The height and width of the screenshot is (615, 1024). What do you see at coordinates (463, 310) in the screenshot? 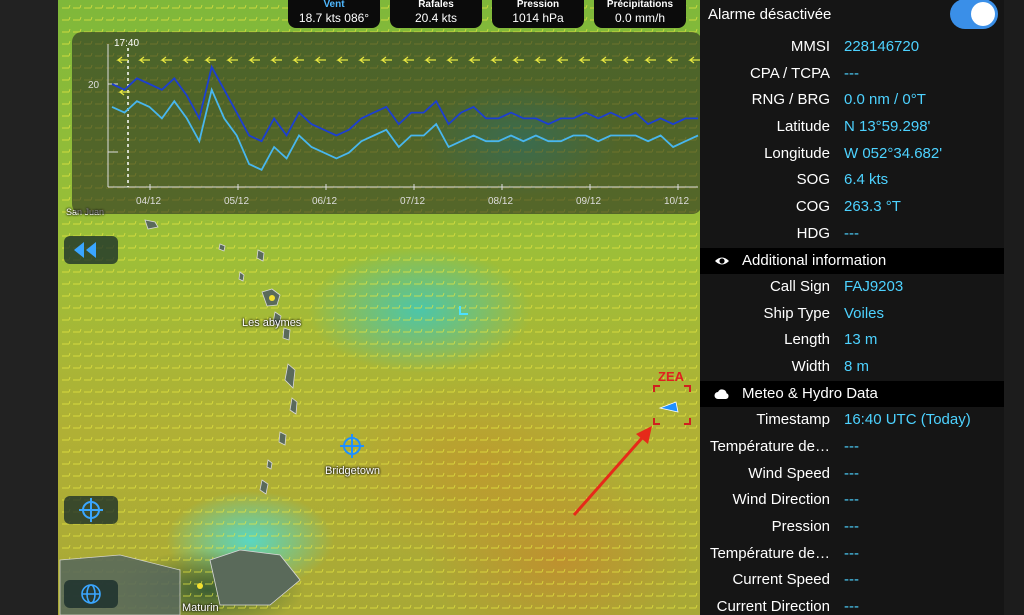
I see `waypoint-icon` at bounding box center [463, 310].